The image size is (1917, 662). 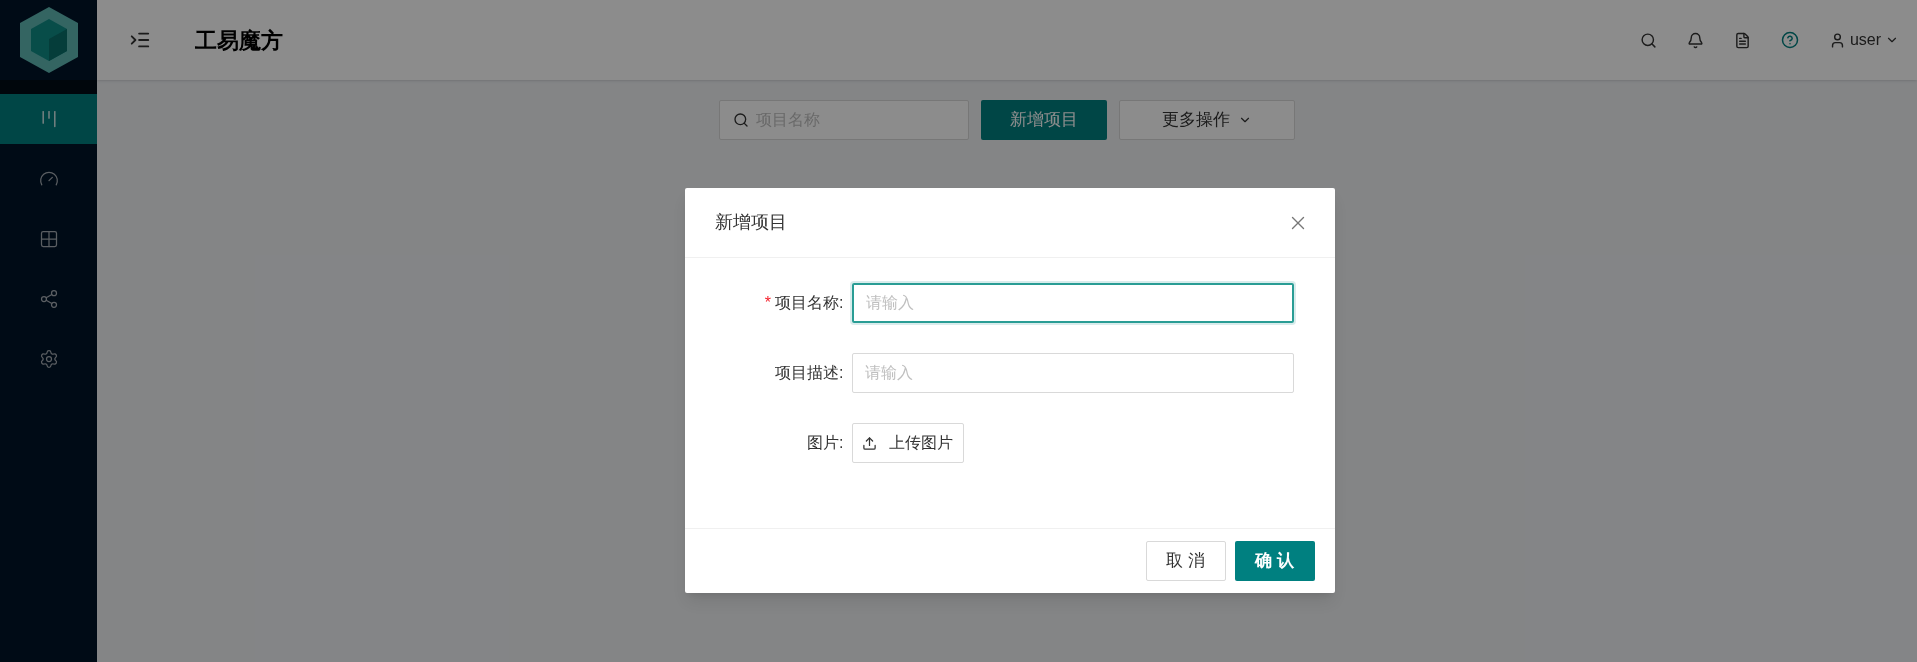 I want to click on document-icon, so click(x=1742, y=40).